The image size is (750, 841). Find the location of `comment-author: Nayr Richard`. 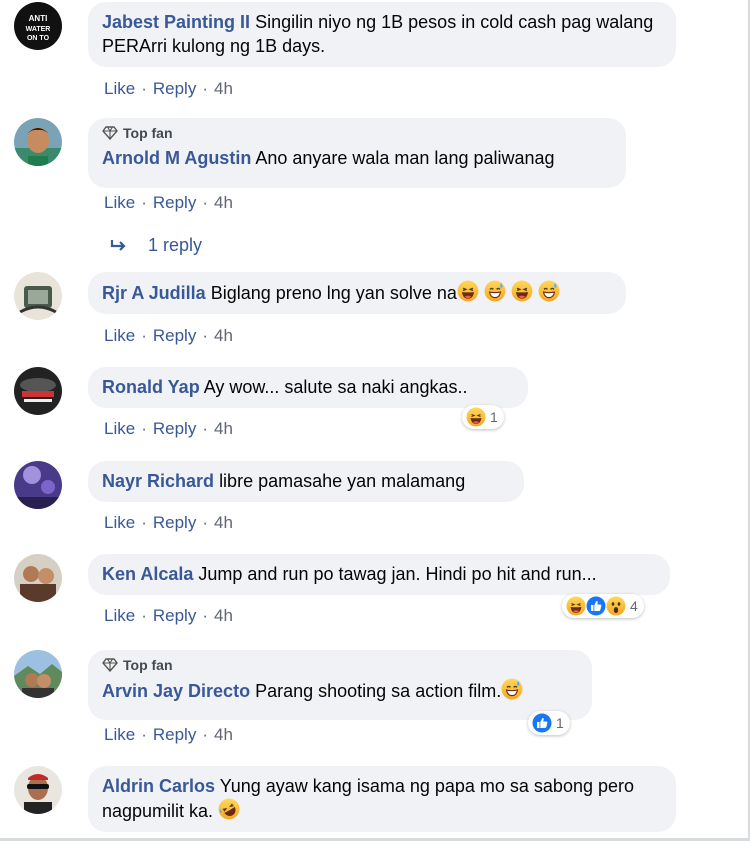

comment-author: Nayr Richard is located at coordinates (158, 481).